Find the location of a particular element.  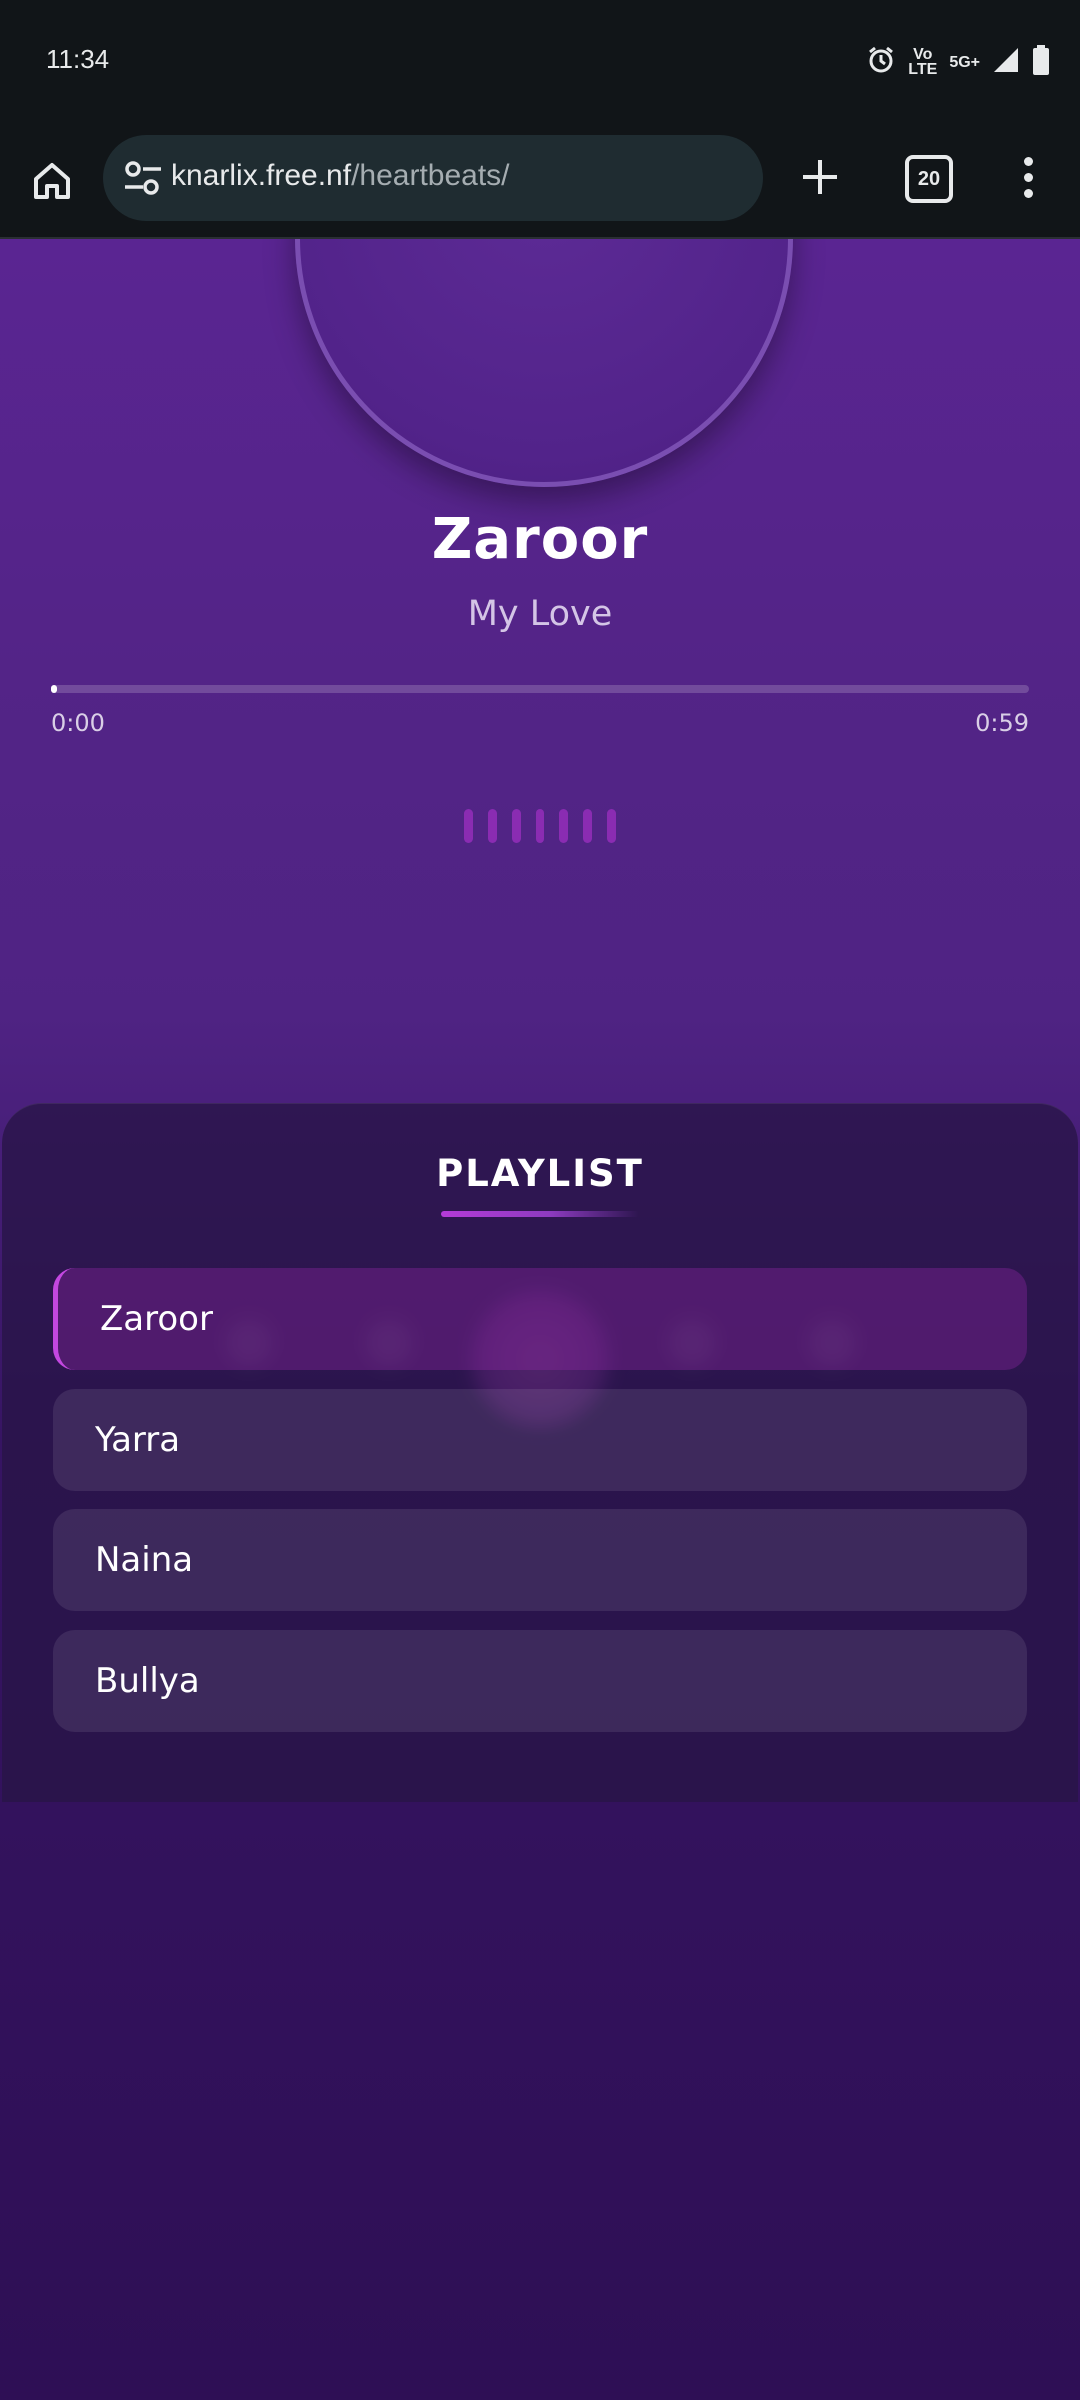

address-bar: knarlix.free.nf/heartbeats/ is located at coordinates (433, 178).